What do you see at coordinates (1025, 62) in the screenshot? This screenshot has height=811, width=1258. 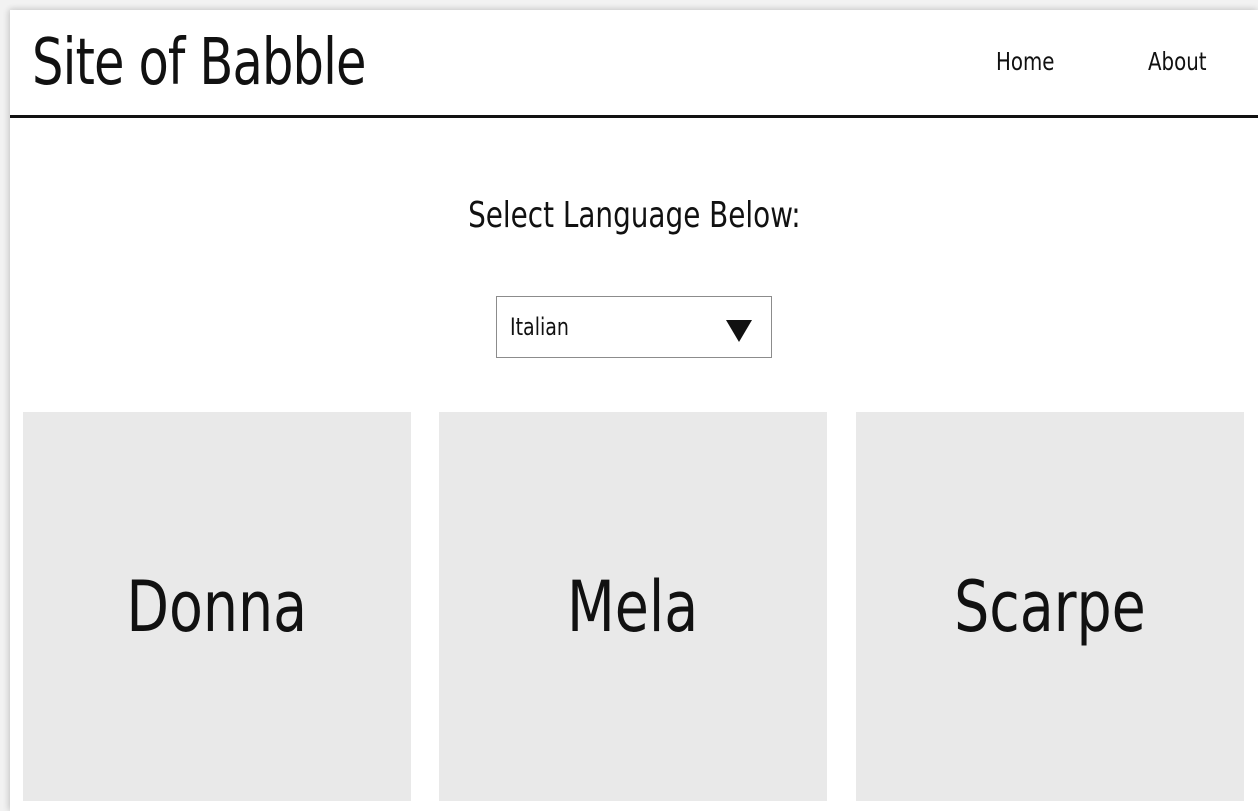 I see `nav-link-home: Home` at bounding box center [1025, 62].